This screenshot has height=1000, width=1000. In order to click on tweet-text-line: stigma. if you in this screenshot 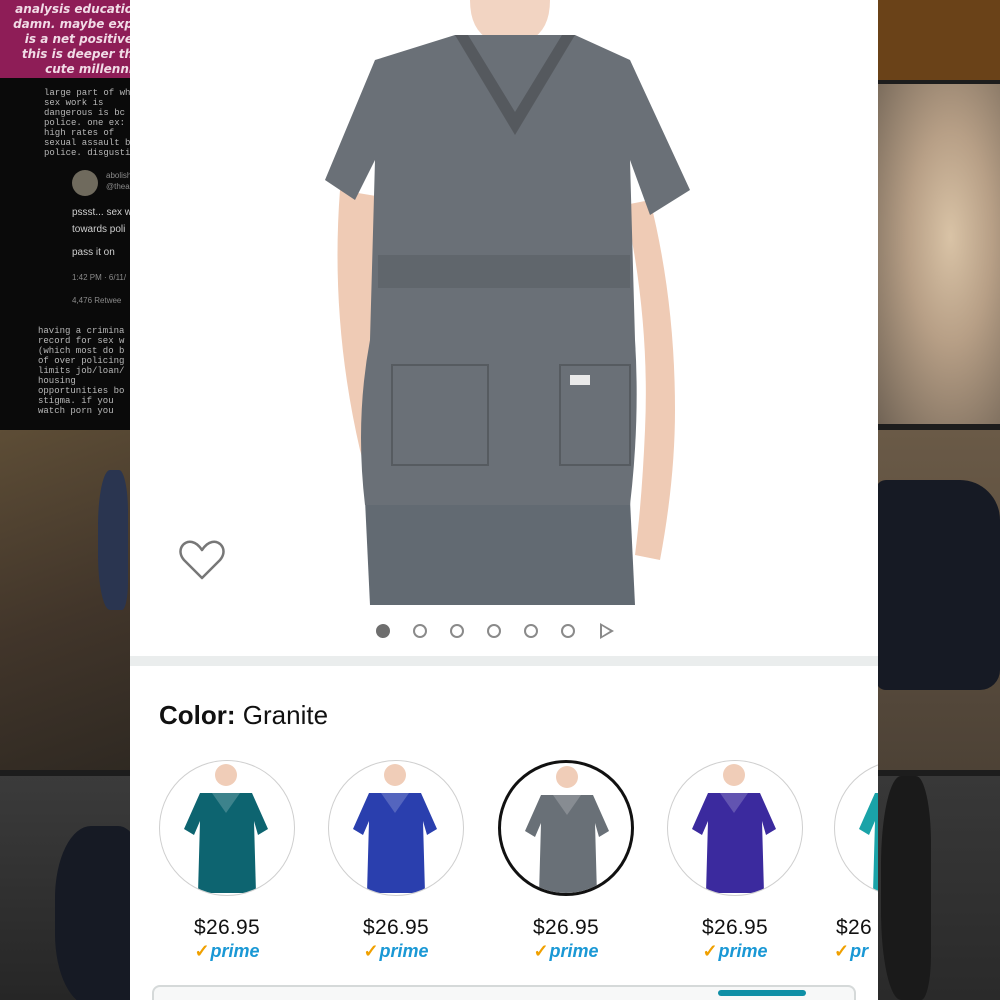, I will do `click(76, 401)`.